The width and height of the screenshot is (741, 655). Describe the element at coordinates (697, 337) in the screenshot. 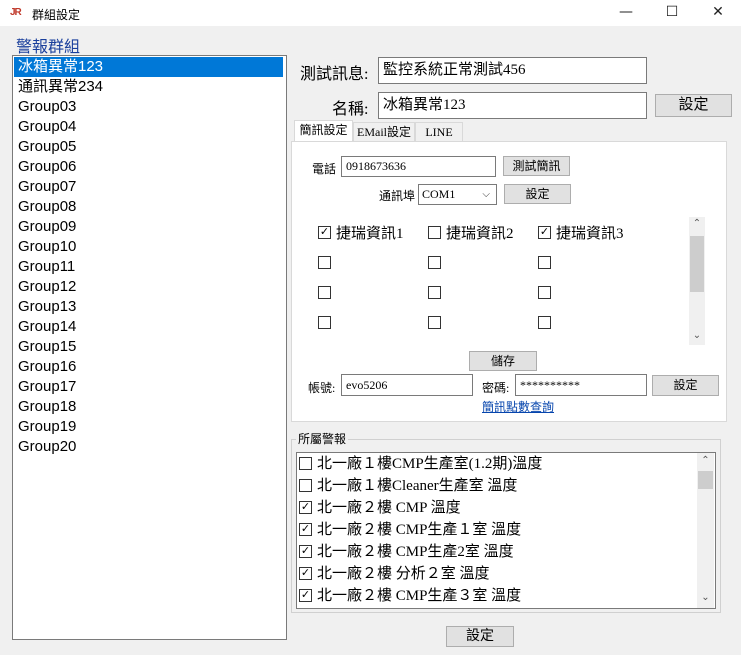

I see `scroll-down-icon: ⌄` at that location.